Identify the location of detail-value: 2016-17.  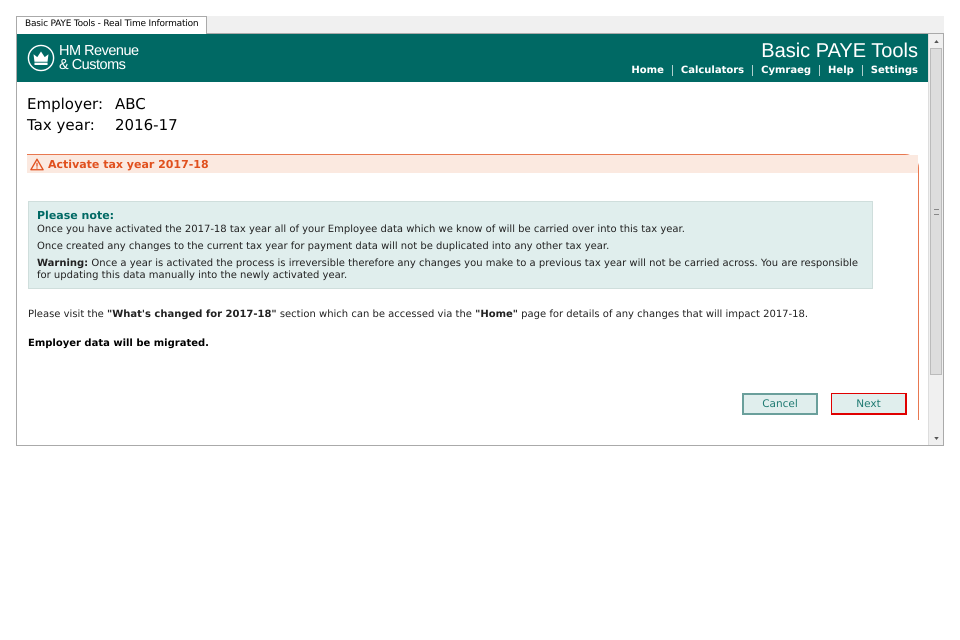
(146, 125).